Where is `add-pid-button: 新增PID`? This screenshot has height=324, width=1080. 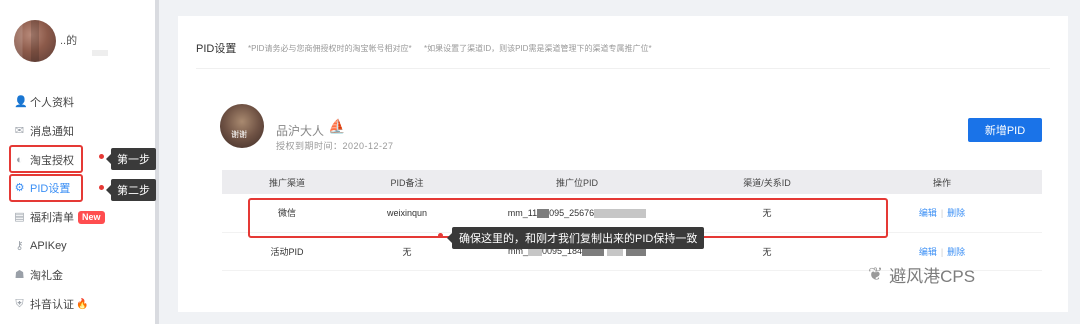 add-pid-button: 新增PID is located at coordinates (1005, 130).